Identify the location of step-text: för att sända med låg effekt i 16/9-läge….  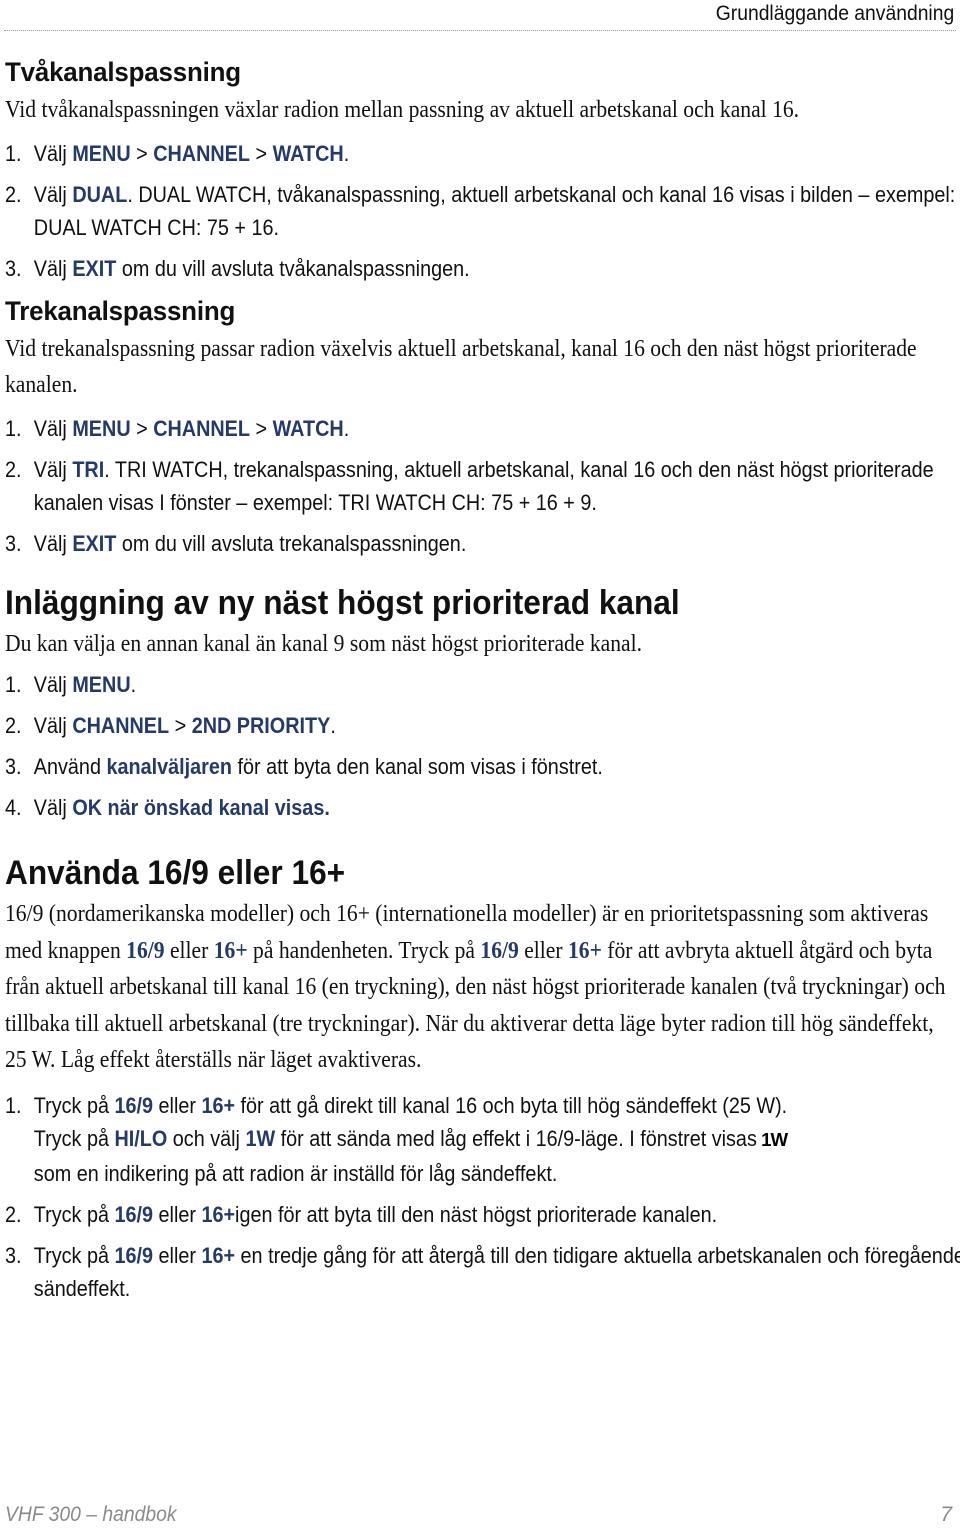
(519, 1138).